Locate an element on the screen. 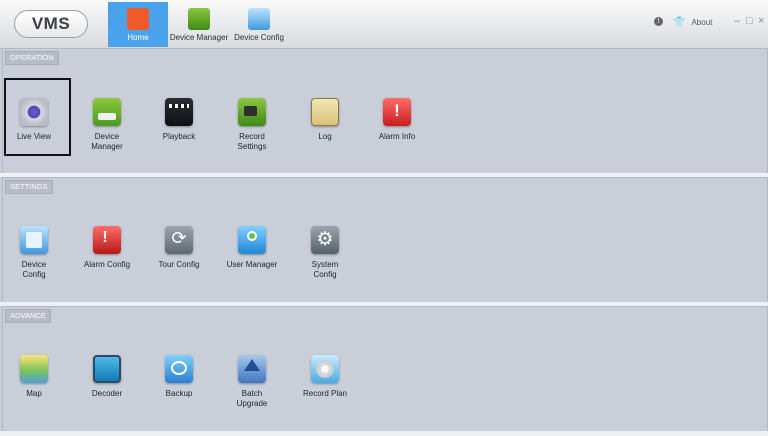 The image size is (768, 436). section-advance-label: ADVANCE is located at coordinates (28, 316).